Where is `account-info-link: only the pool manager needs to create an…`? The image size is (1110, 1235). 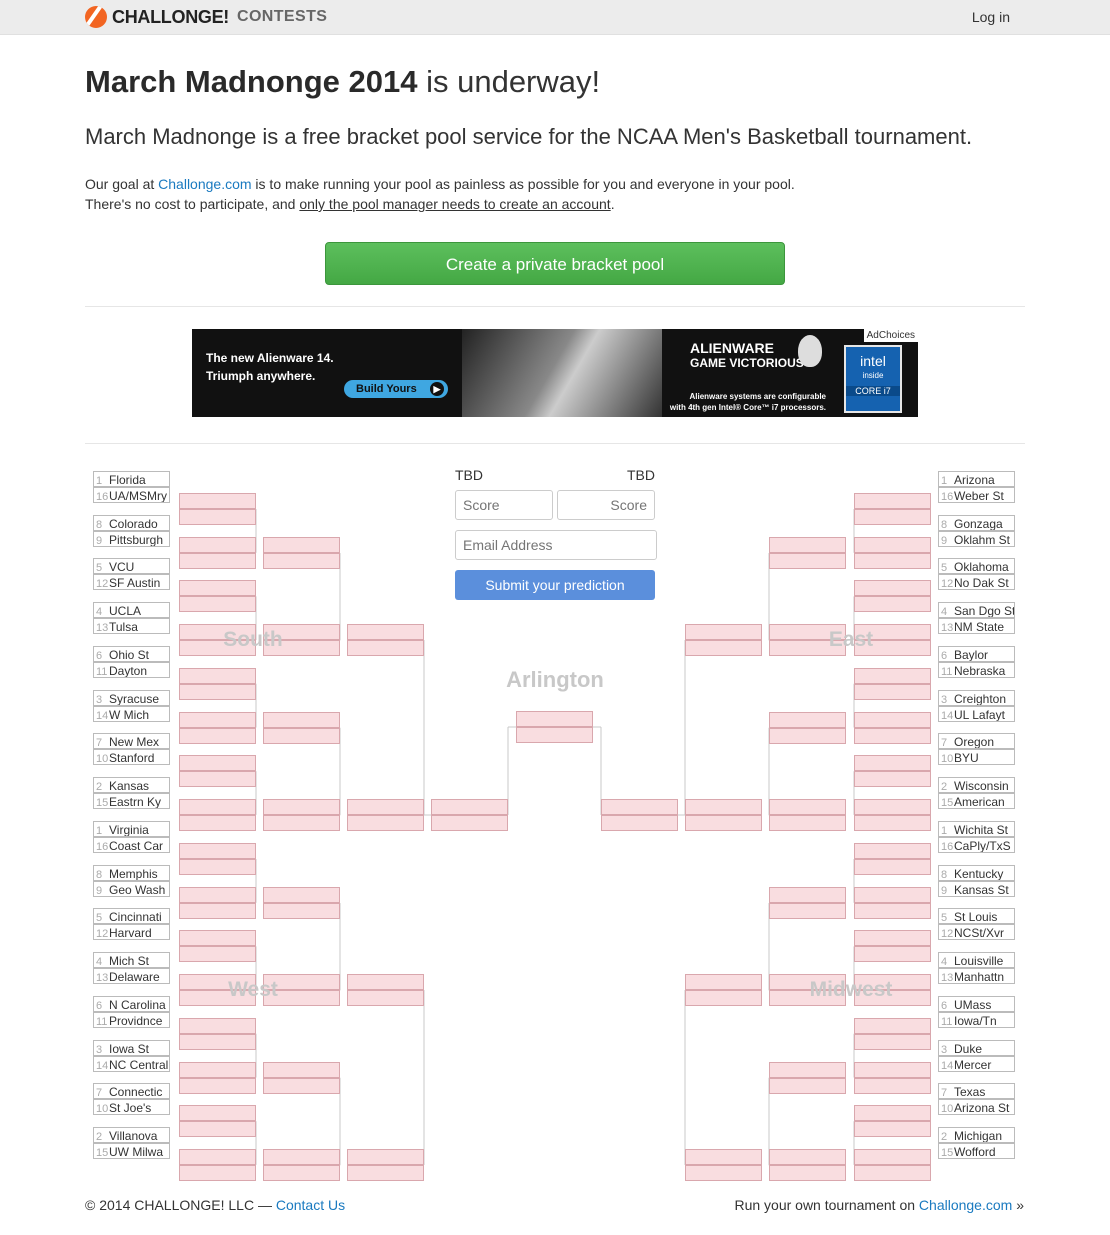
account-info-link: only the pool manager needs to create an… is located at coordinates (454, 204).